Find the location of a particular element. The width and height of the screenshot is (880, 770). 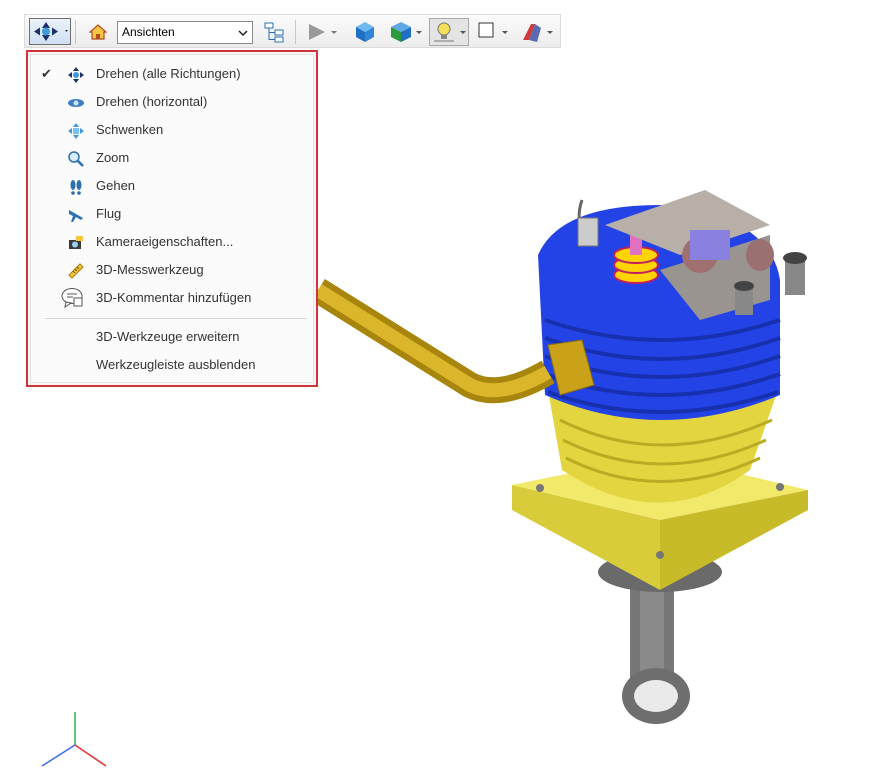

menu-item-label: 3D-Messwerkzeug is located at coordinates (150, 269).